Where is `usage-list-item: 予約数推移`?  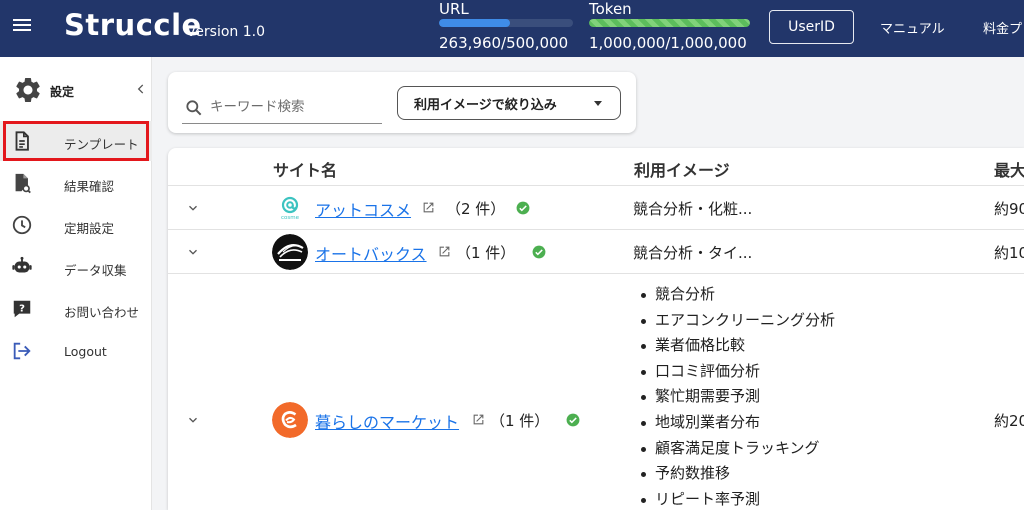 usage-list-item: 予約数推移 is located at coordinates (736, 474).